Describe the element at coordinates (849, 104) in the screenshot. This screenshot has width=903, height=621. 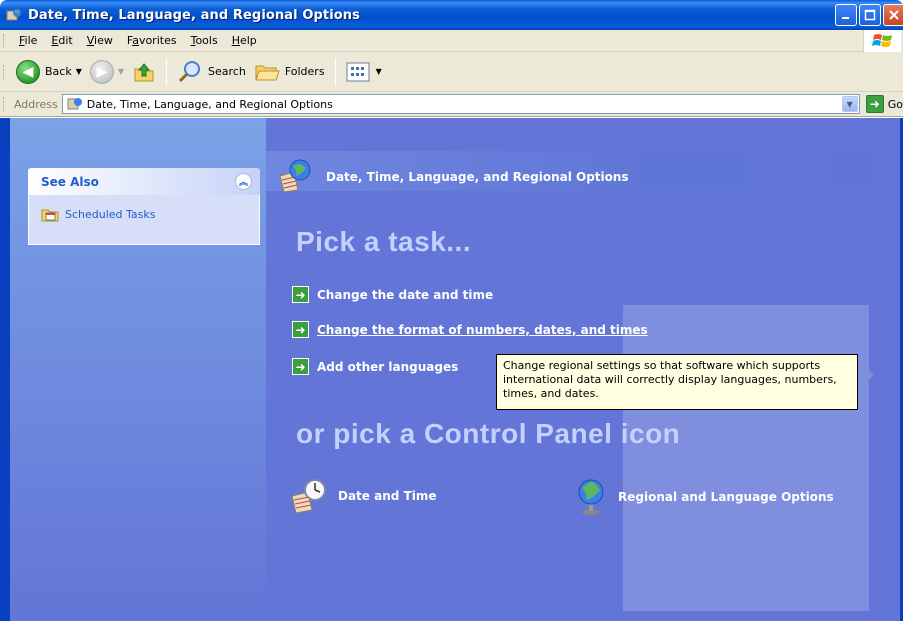
I see `address-dropdown-icon: ▼` at that location.